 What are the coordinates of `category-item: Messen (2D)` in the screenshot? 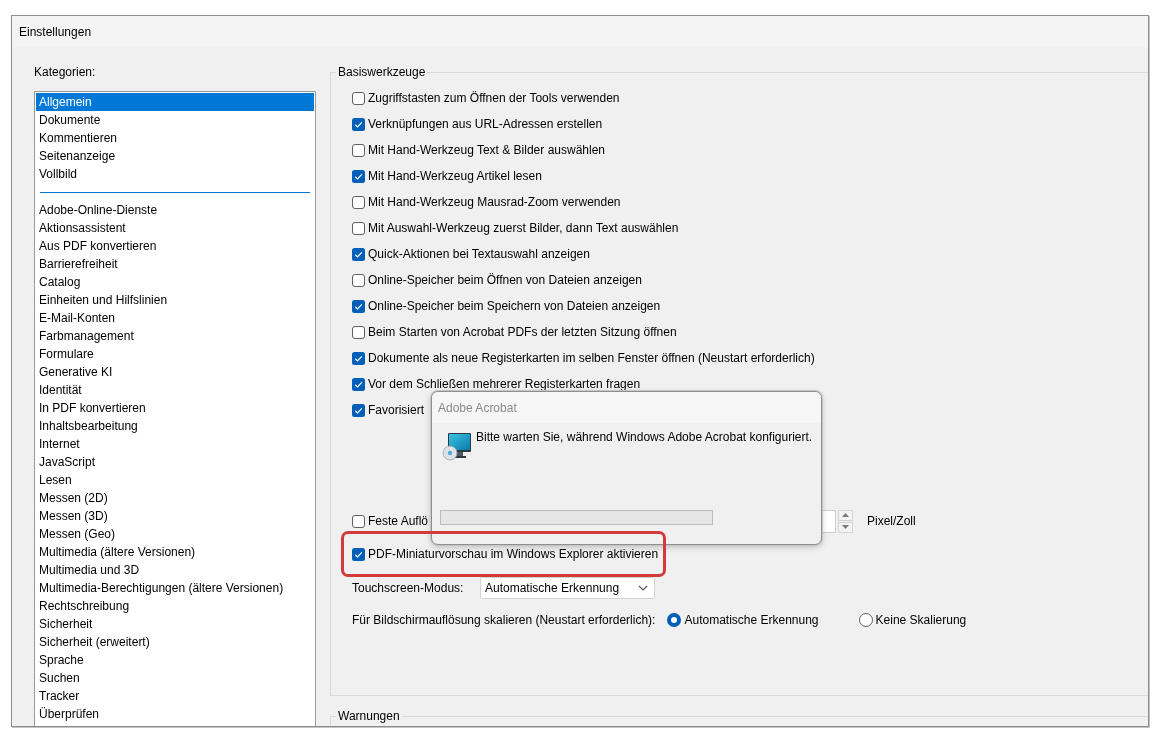 It's located at (175, 498).